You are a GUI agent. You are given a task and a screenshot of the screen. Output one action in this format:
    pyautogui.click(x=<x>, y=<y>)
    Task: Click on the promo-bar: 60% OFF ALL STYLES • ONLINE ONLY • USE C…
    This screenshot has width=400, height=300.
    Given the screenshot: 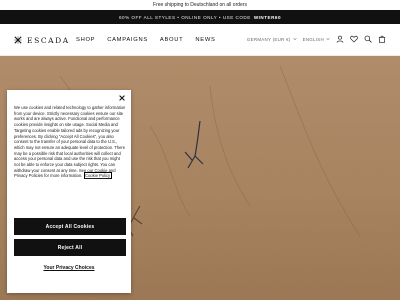 What is the action you would take?
    pyautogui.click(x=200, y=17)
    